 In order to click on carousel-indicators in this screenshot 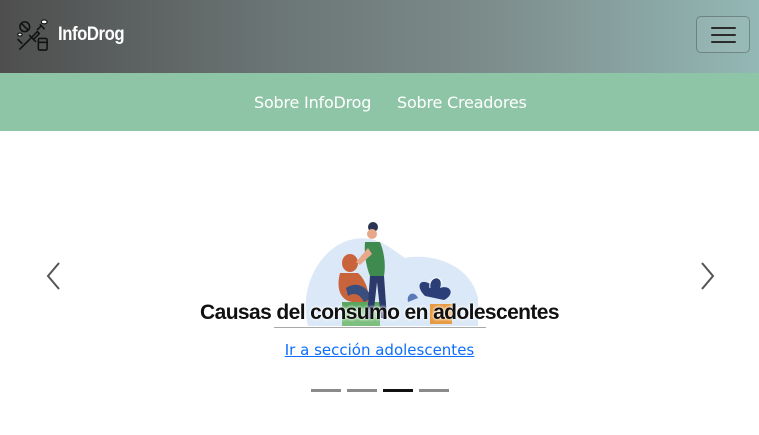, I will do `click(380, 390)`.